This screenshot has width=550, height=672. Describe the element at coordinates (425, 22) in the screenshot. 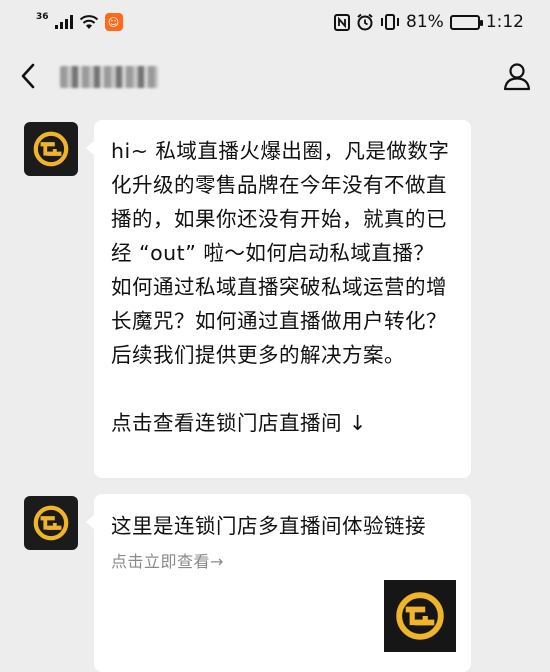

I see `battery-percent: 81%` at that location.